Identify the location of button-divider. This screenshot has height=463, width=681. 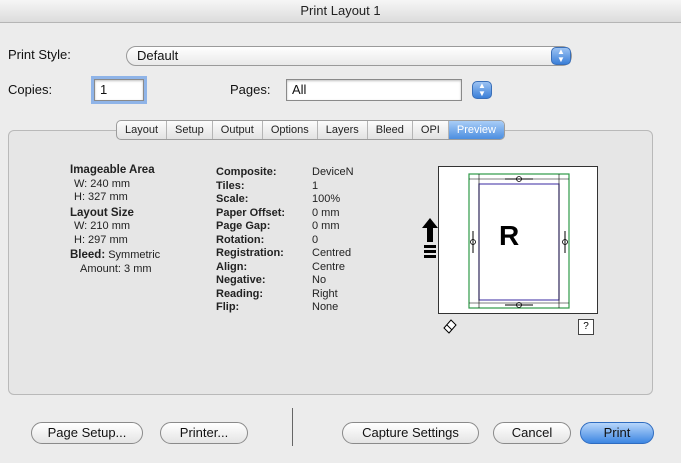
(292, 427).